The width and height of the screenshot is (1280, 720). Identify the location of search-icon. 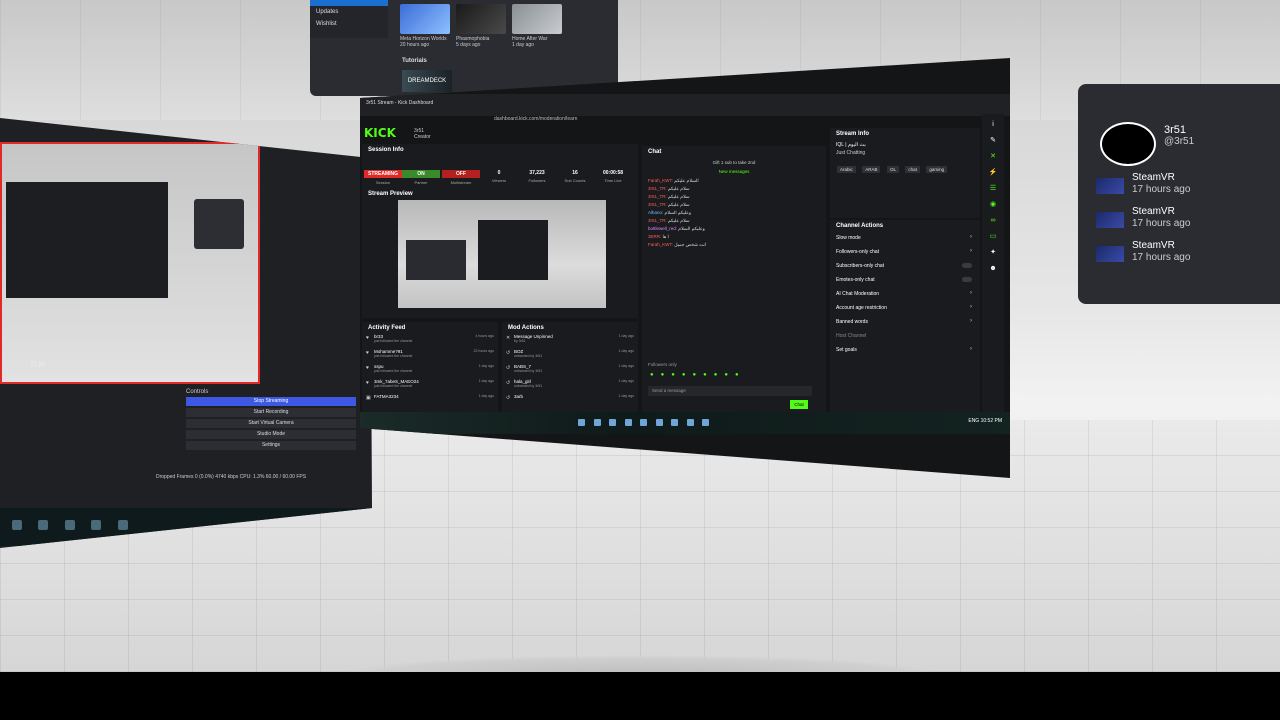
(597, 422).